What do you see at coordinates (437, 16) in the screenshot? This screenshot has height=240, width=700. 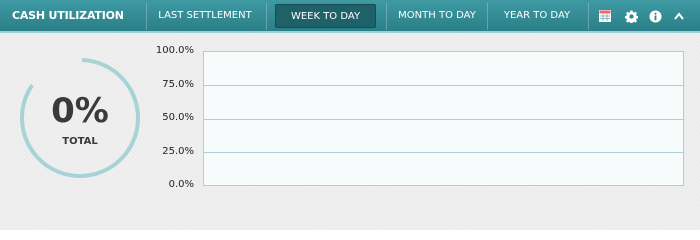 I see `tab-month-to-day: MONTH TO DAY` at bounding box center [437, 16].